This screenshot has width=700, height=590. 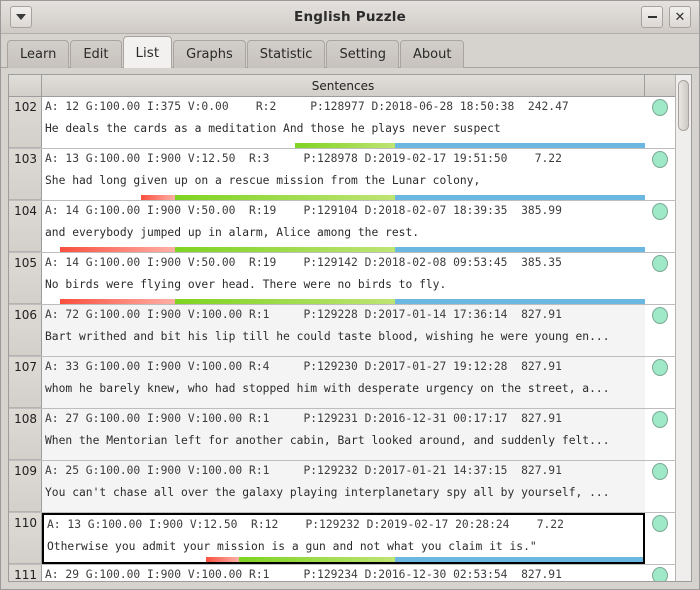 I want to click on page-title: English Puzzle, so click(x=350, y=17).